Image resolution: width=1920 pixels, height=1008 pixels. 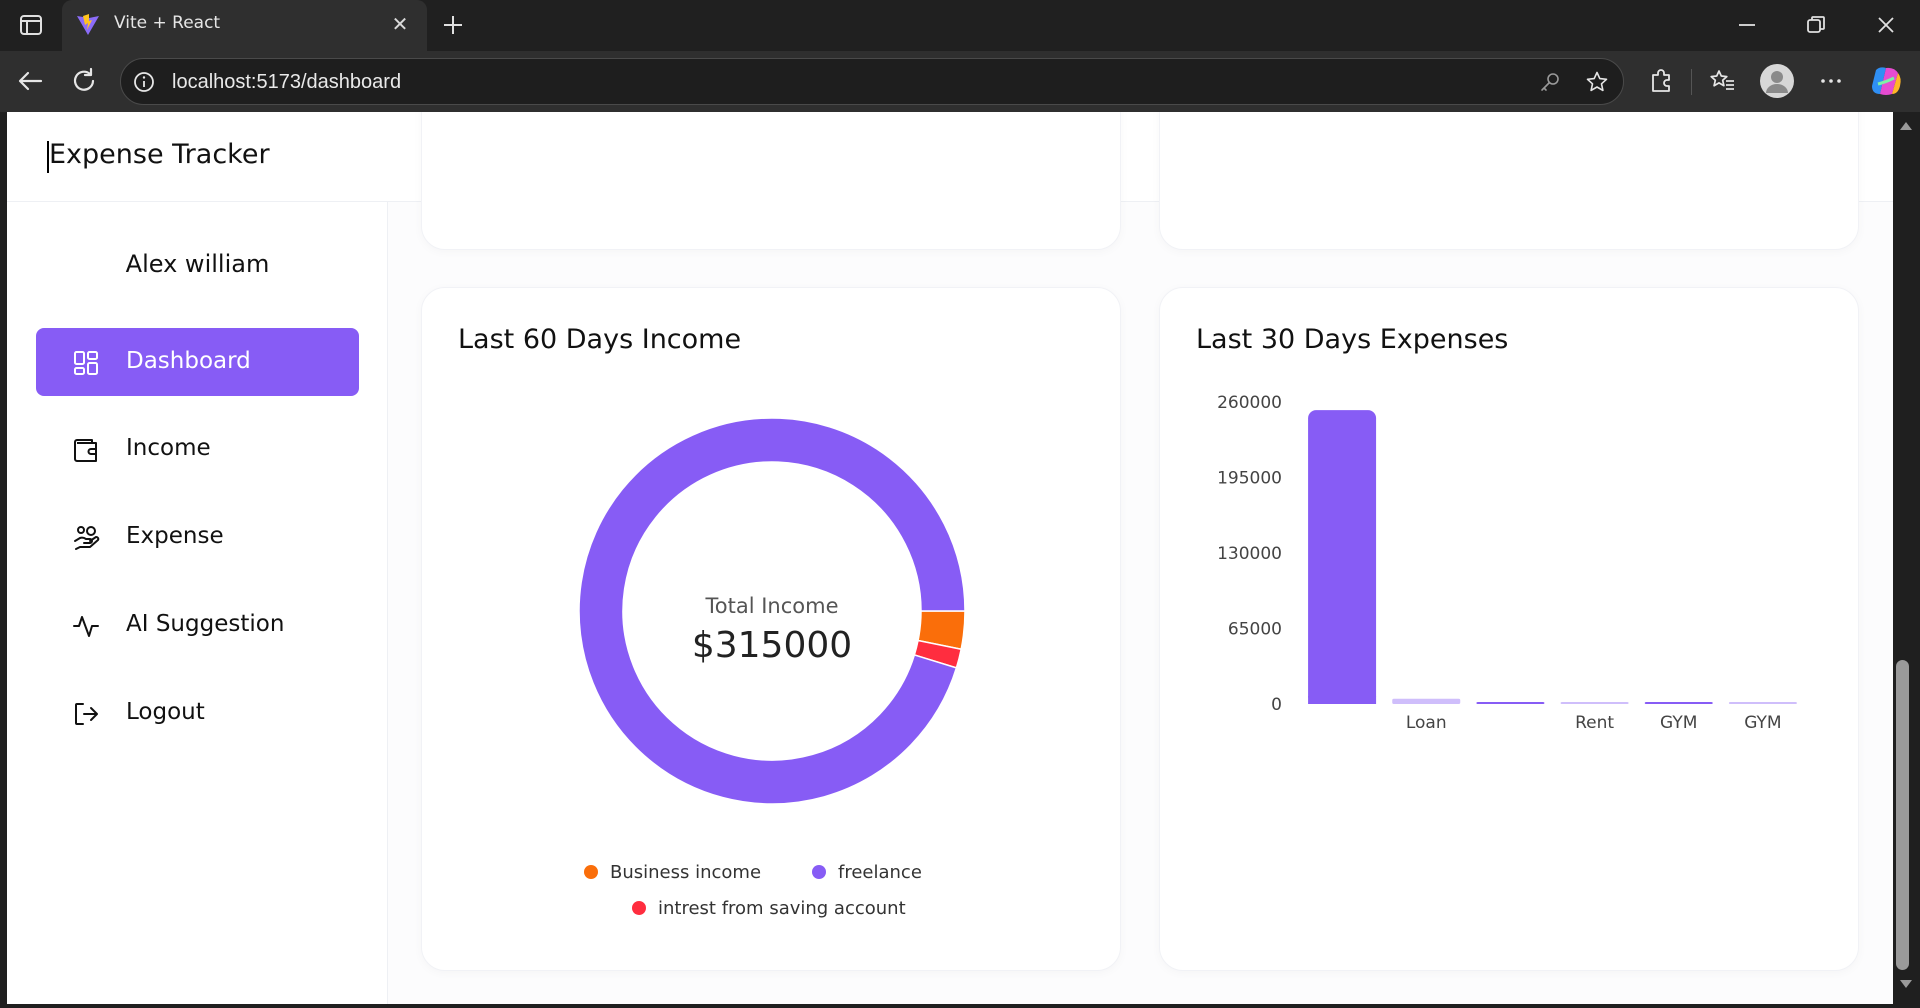 What do you see at coordinates (85, 450) in the screenshot?
I see `wallet-icon` at bounding box center [85, 450].